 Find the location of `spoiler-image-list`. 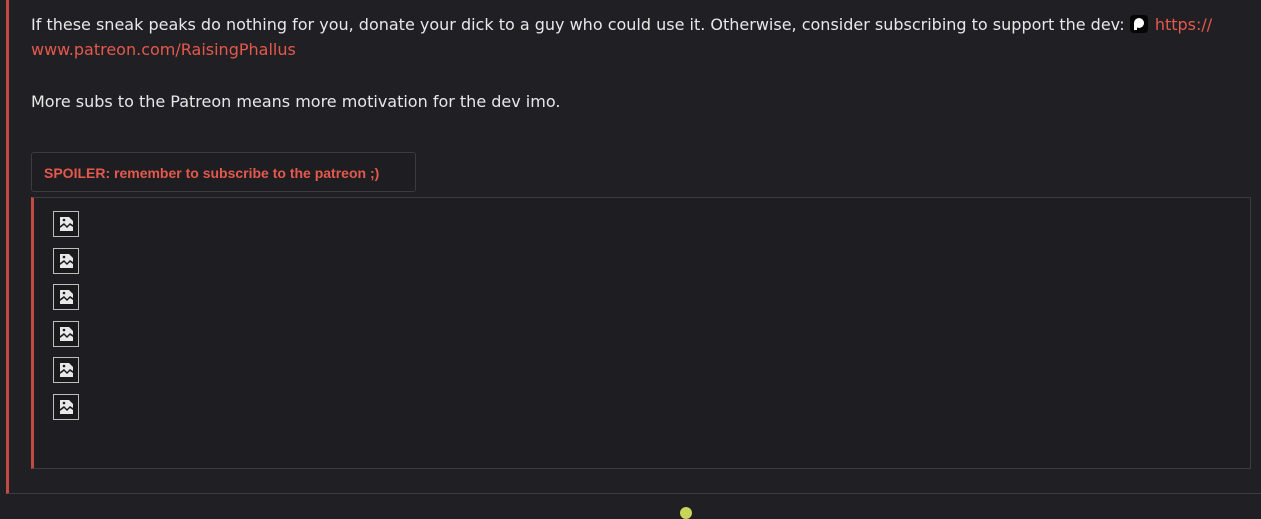

spoiler-image-list is located at coordinates (66, 320).